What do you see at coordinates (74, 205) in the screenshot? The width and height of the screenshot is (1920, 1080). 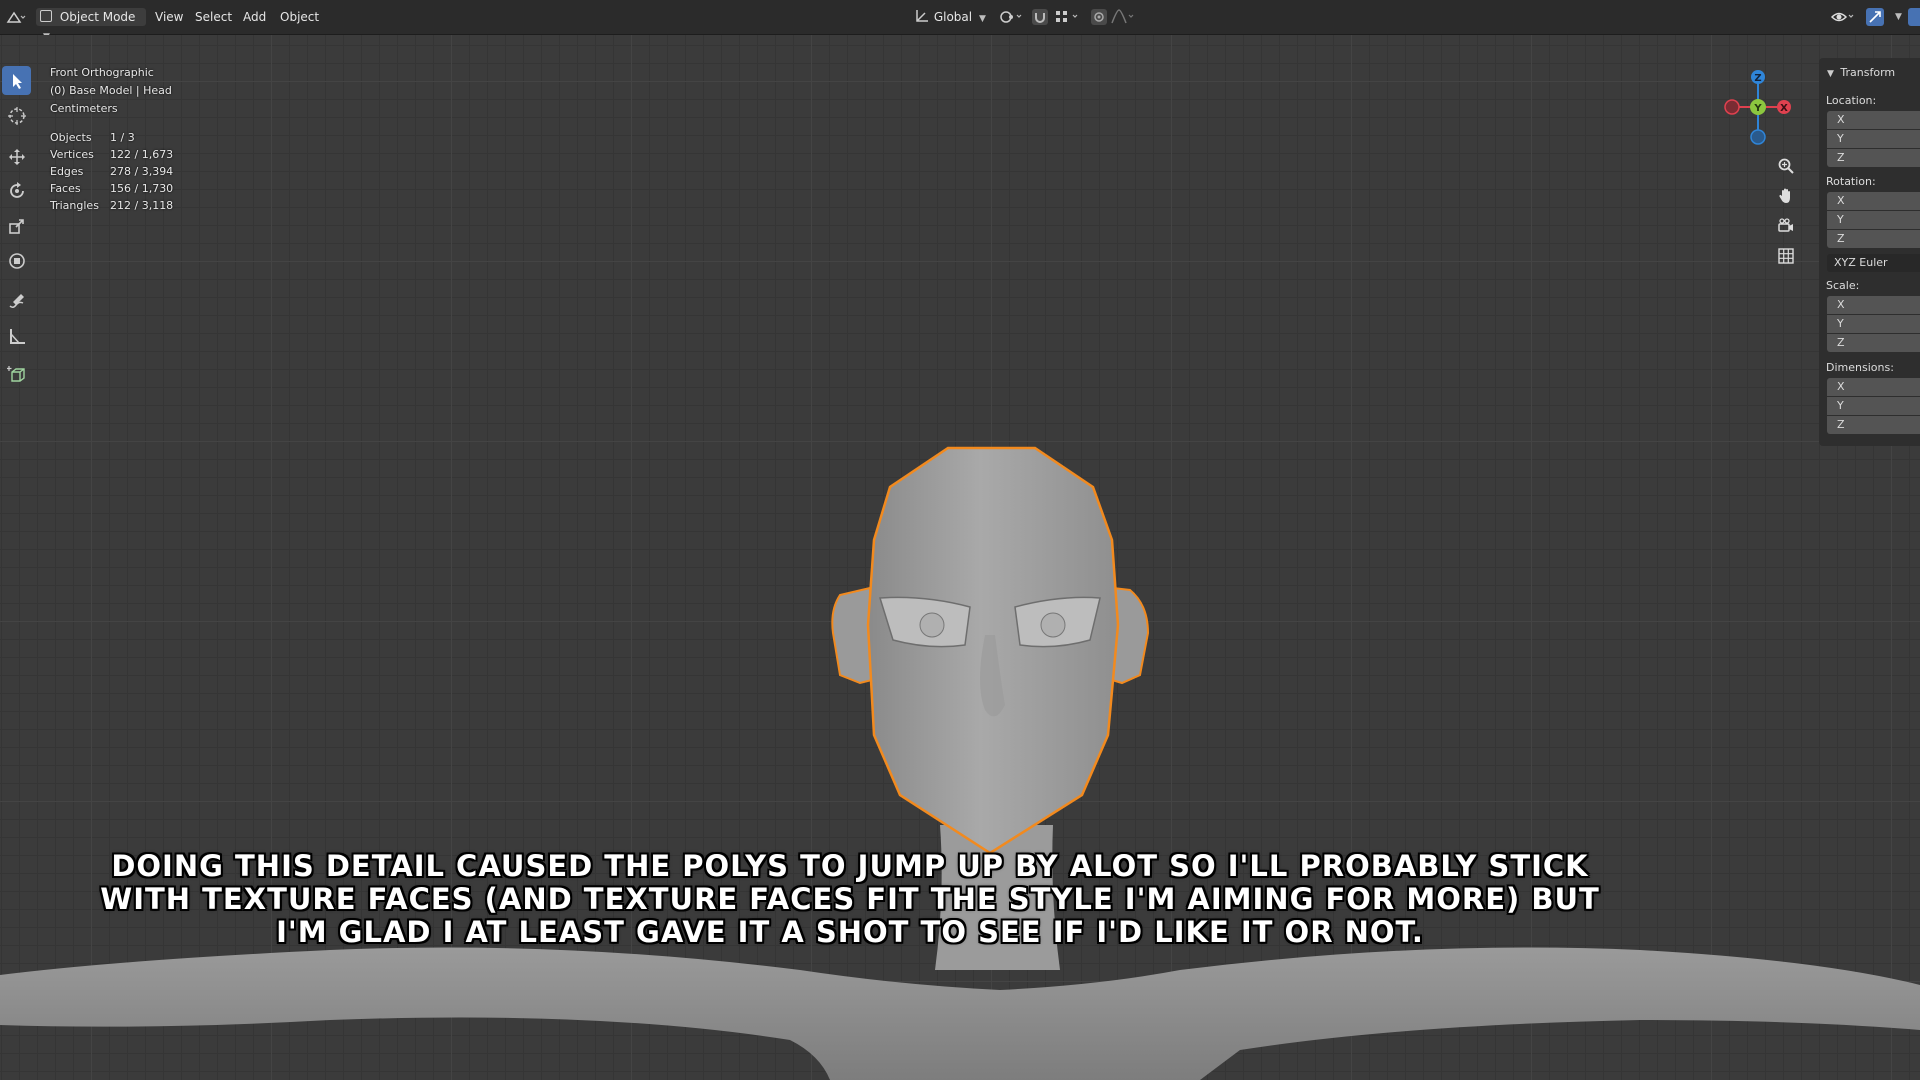 I see `stat-label: Triangles` at bounding box center [74, 205].